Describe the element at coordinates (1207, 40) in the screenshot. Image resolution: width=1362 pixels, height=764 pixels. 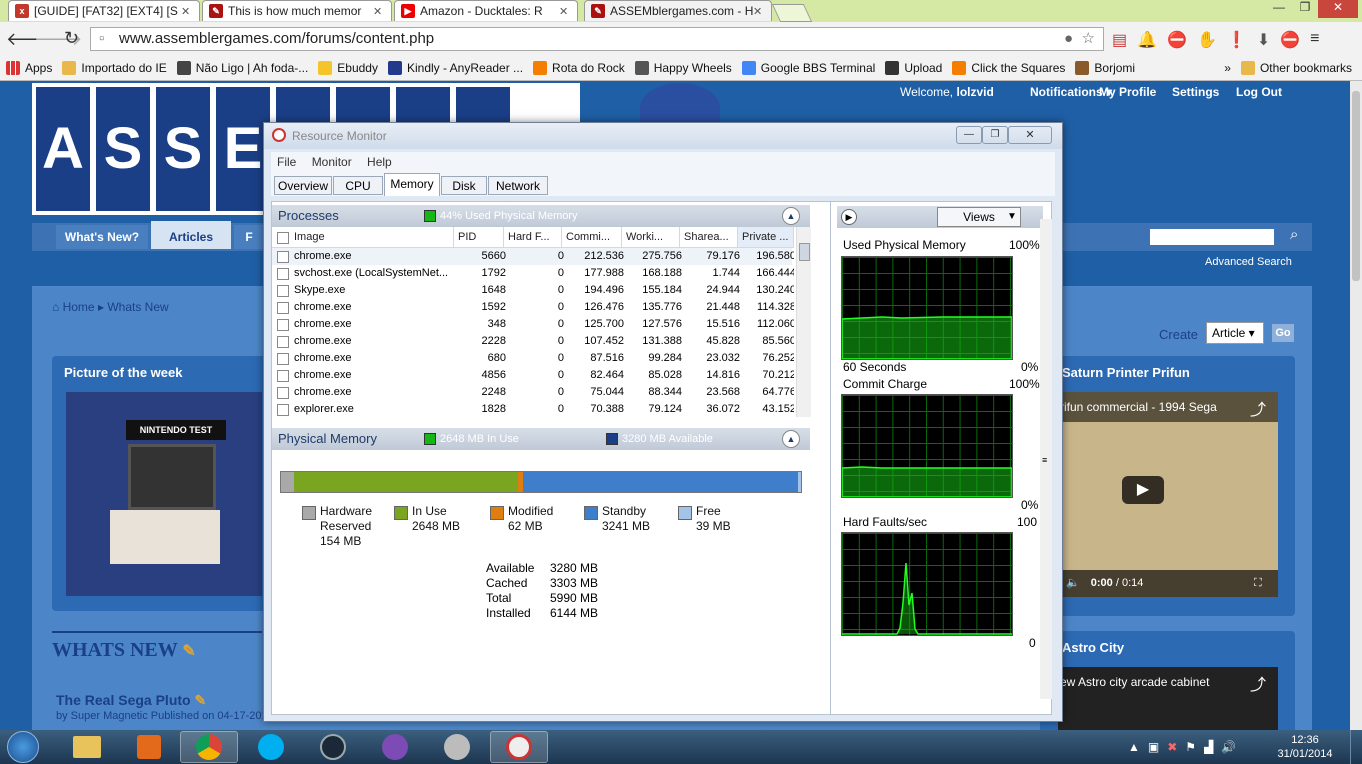
I see `stop-icon: ✋` at that location.